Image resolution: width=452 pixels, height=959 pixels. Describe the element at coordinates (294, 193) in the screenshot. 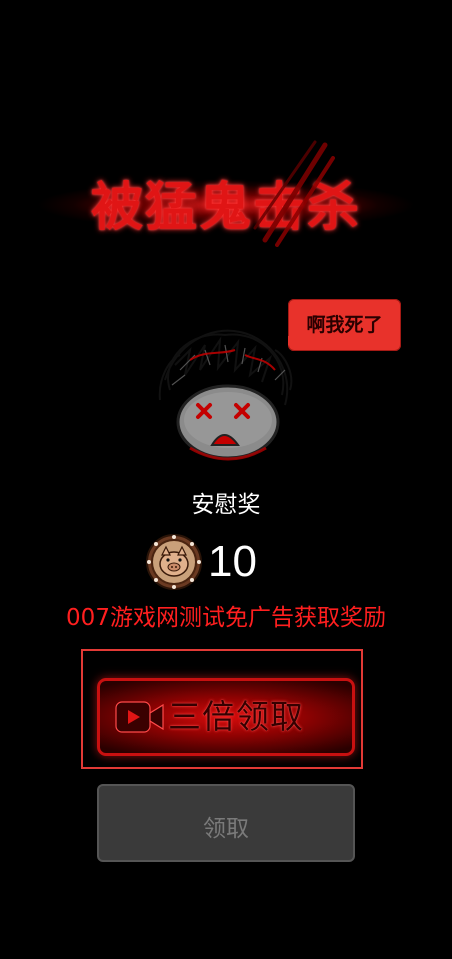

I see `claw-marks-icon` at that location.